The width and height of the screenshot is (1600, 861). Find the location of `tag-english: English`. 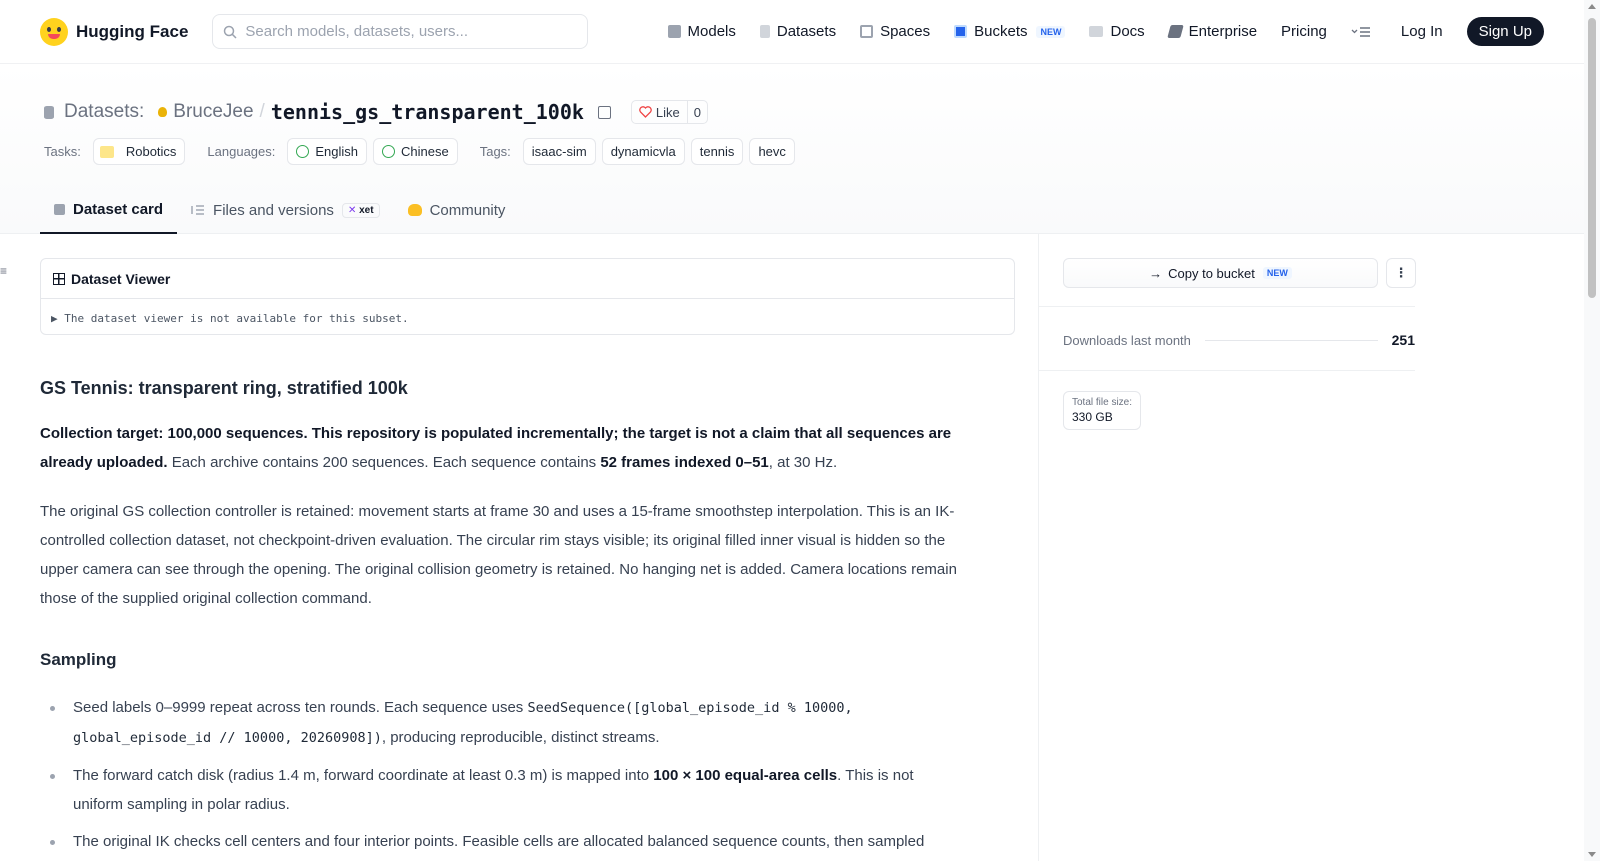

tag-english: English is located at coordinates (327, 151).